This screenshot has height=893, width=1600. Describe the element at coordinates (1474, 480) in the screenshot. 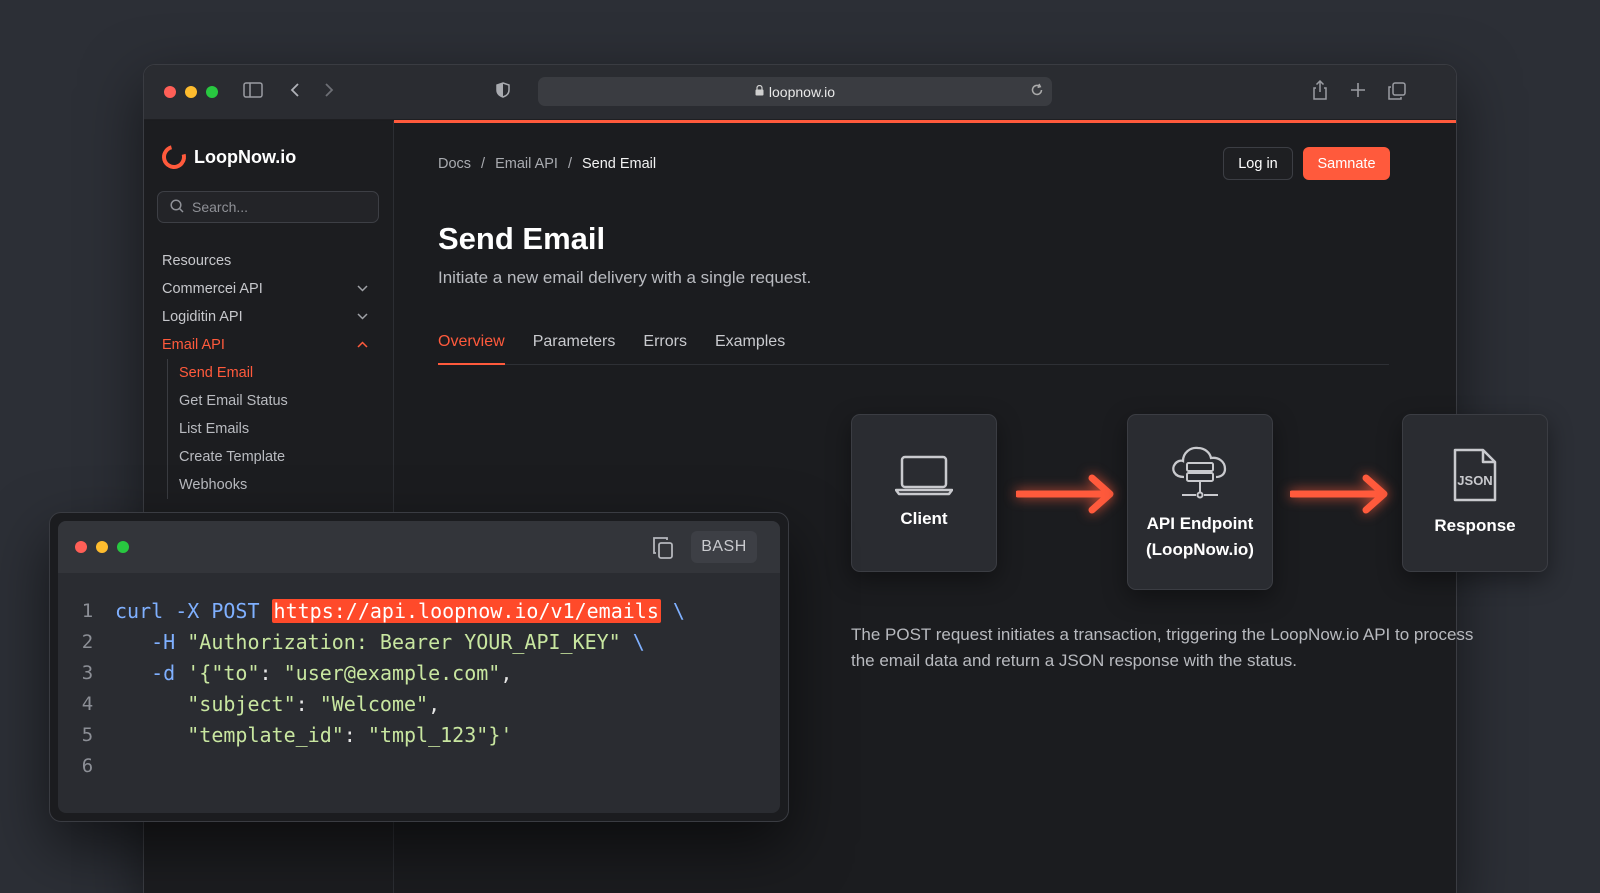

I see `json-badge: JSON` at that location.